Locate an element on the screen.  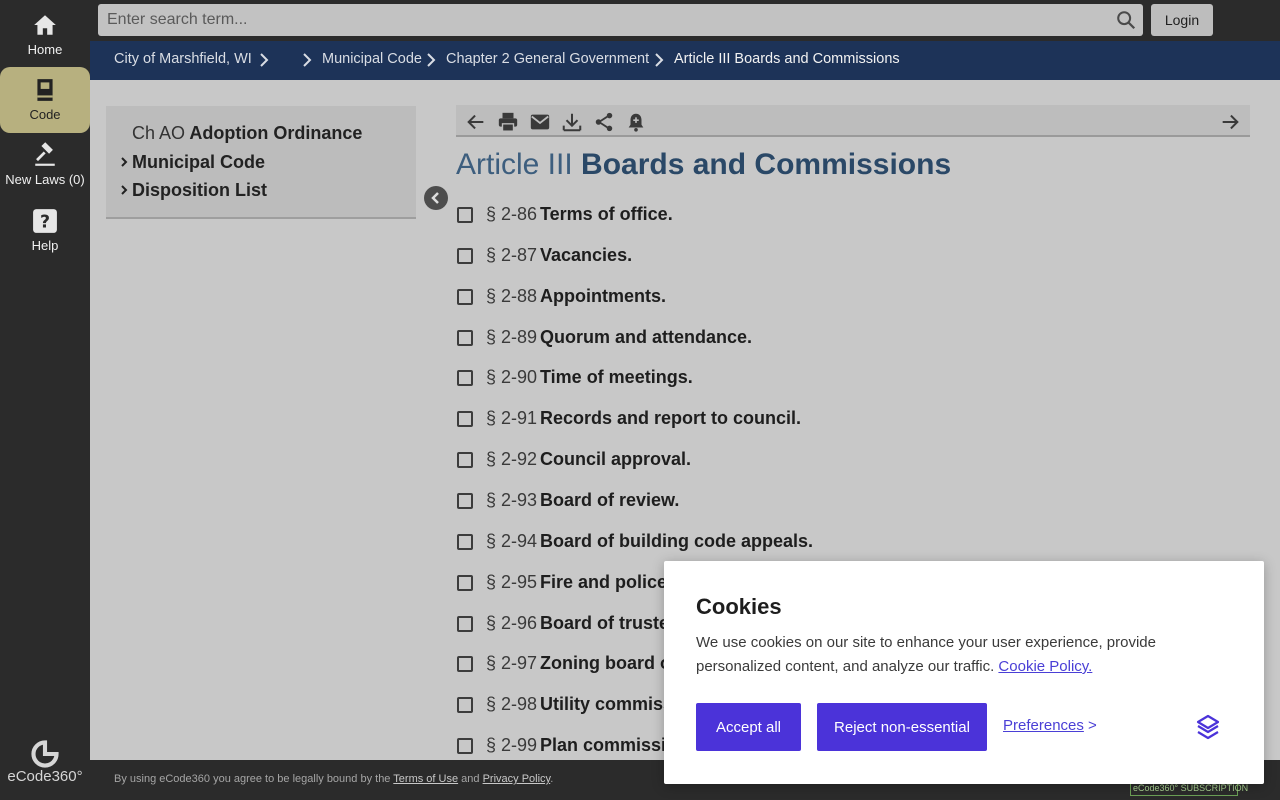
toc-item-adoption: Ch AO Adoption Ordinance is located at coordinates (247, 133).